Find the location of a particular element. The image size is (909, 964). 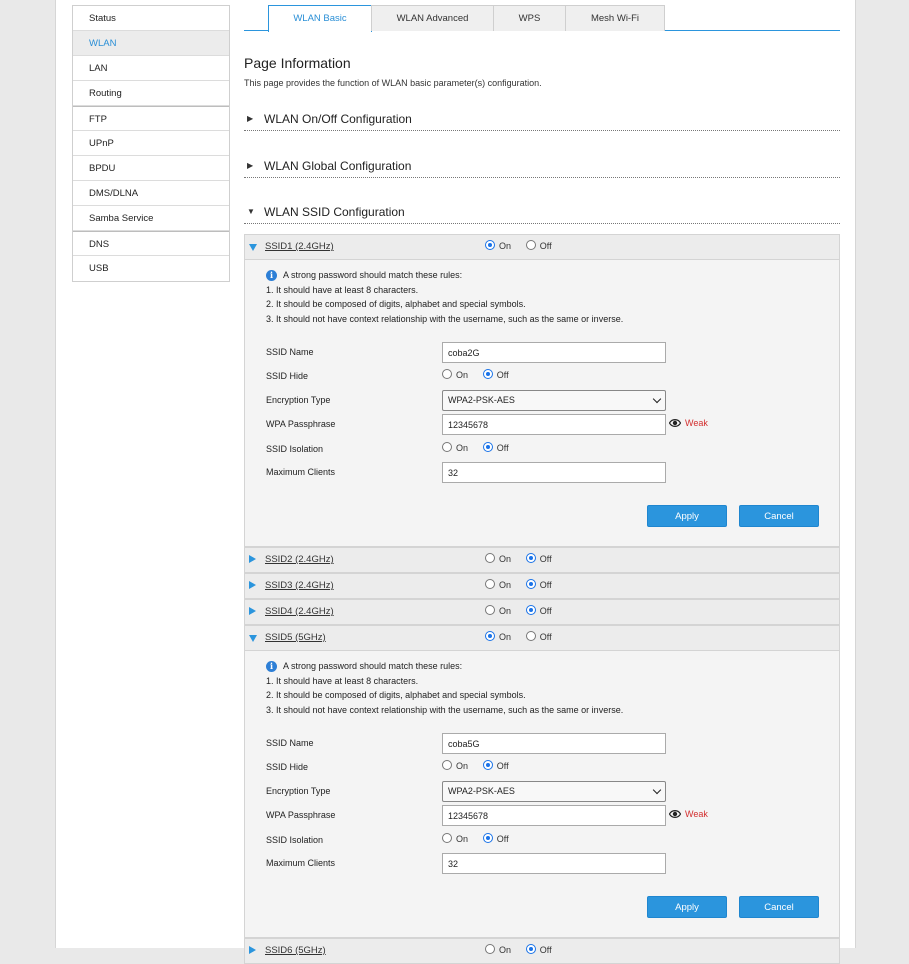

ssid1-off-radio is located at coordinates (530, 245).